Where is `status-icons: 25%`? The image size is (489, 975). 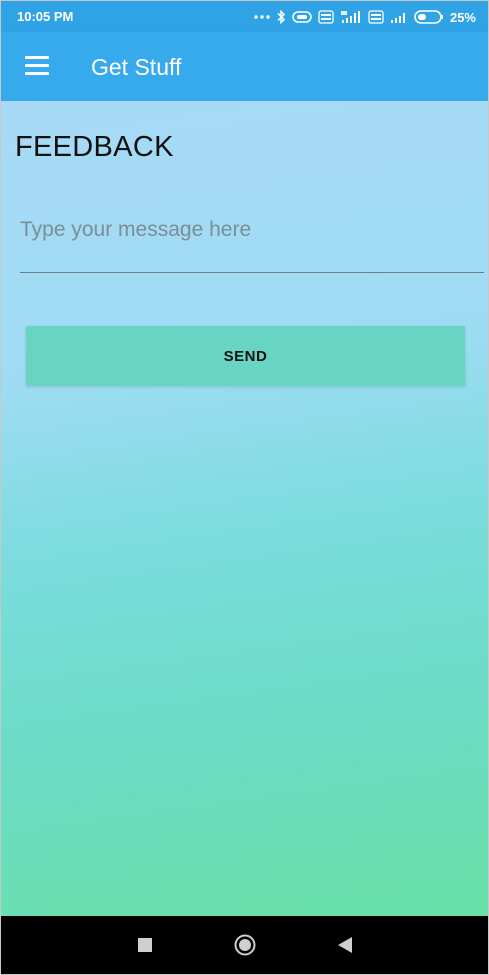
status-icons: 25% is located at coordinates (365, 17).